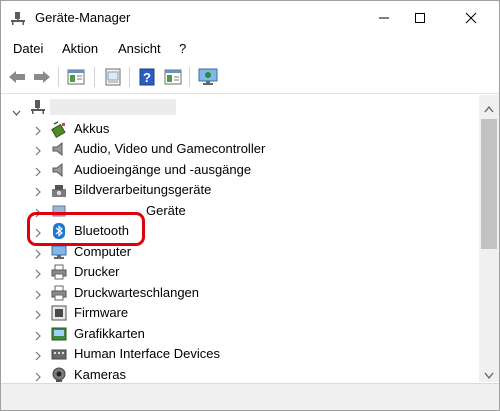 This screenshot has height=411, width=500. What do you see at coordinates (489, 184) in the screenshot?
I see `scrollbar-thumb` at bounding box center [489, 184].